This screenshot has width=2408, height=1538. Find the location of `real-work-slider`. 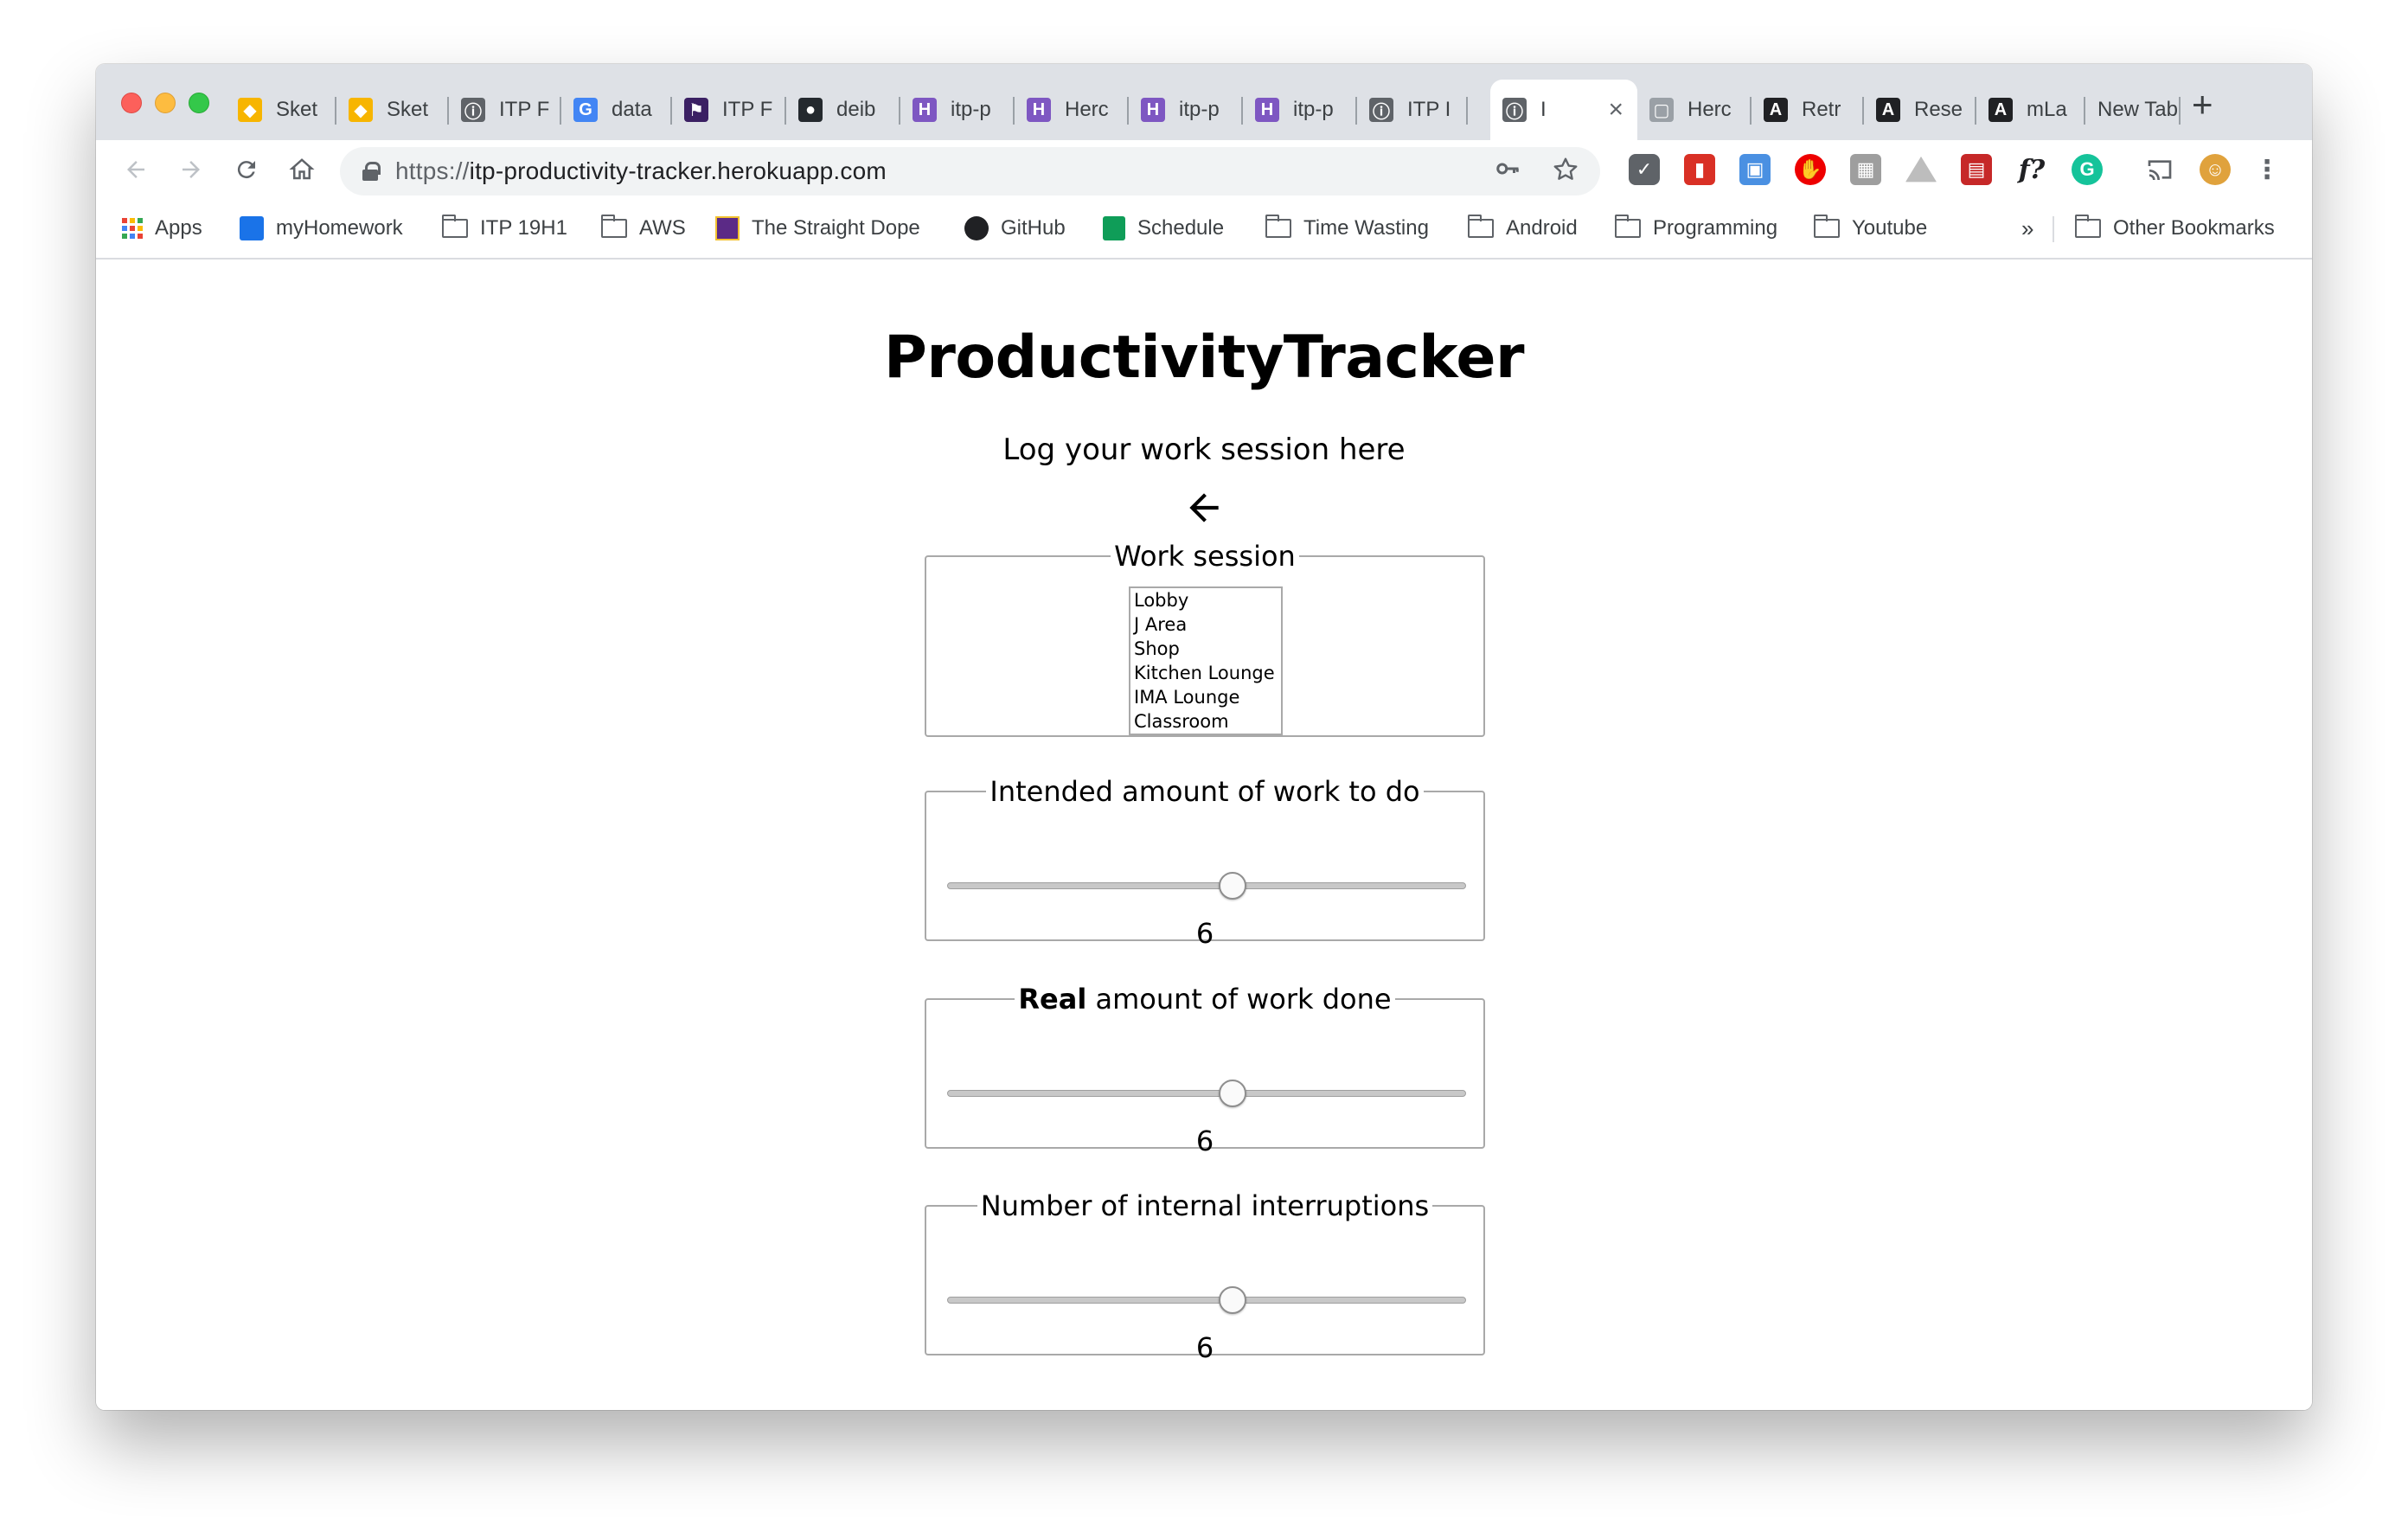

real-work-slider is located at coordinates (1206, 1093).